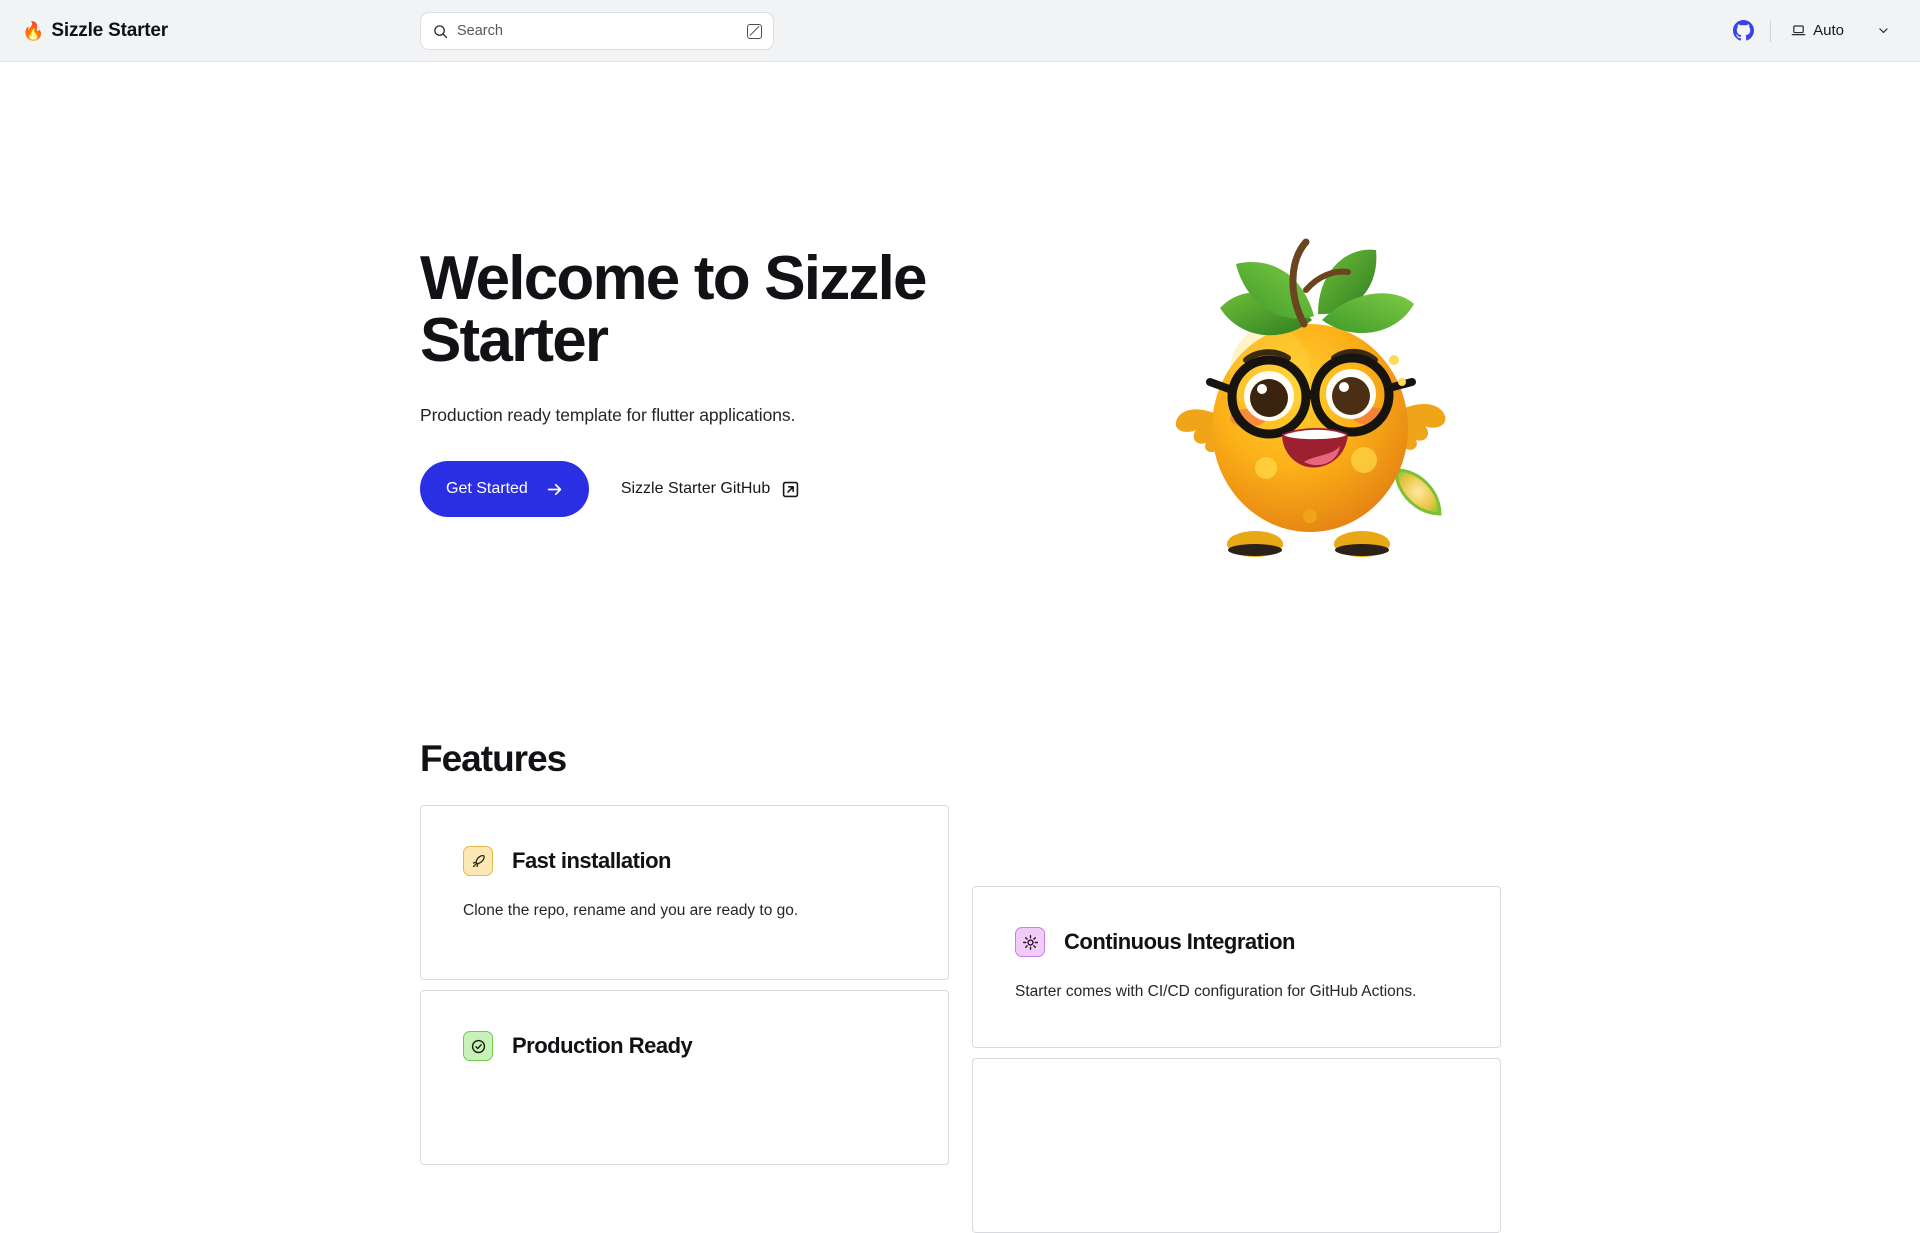  Describe the element at coordinates (109, 30) in the screenshot. I see `brand-name: Sizzle Starter` at that location.